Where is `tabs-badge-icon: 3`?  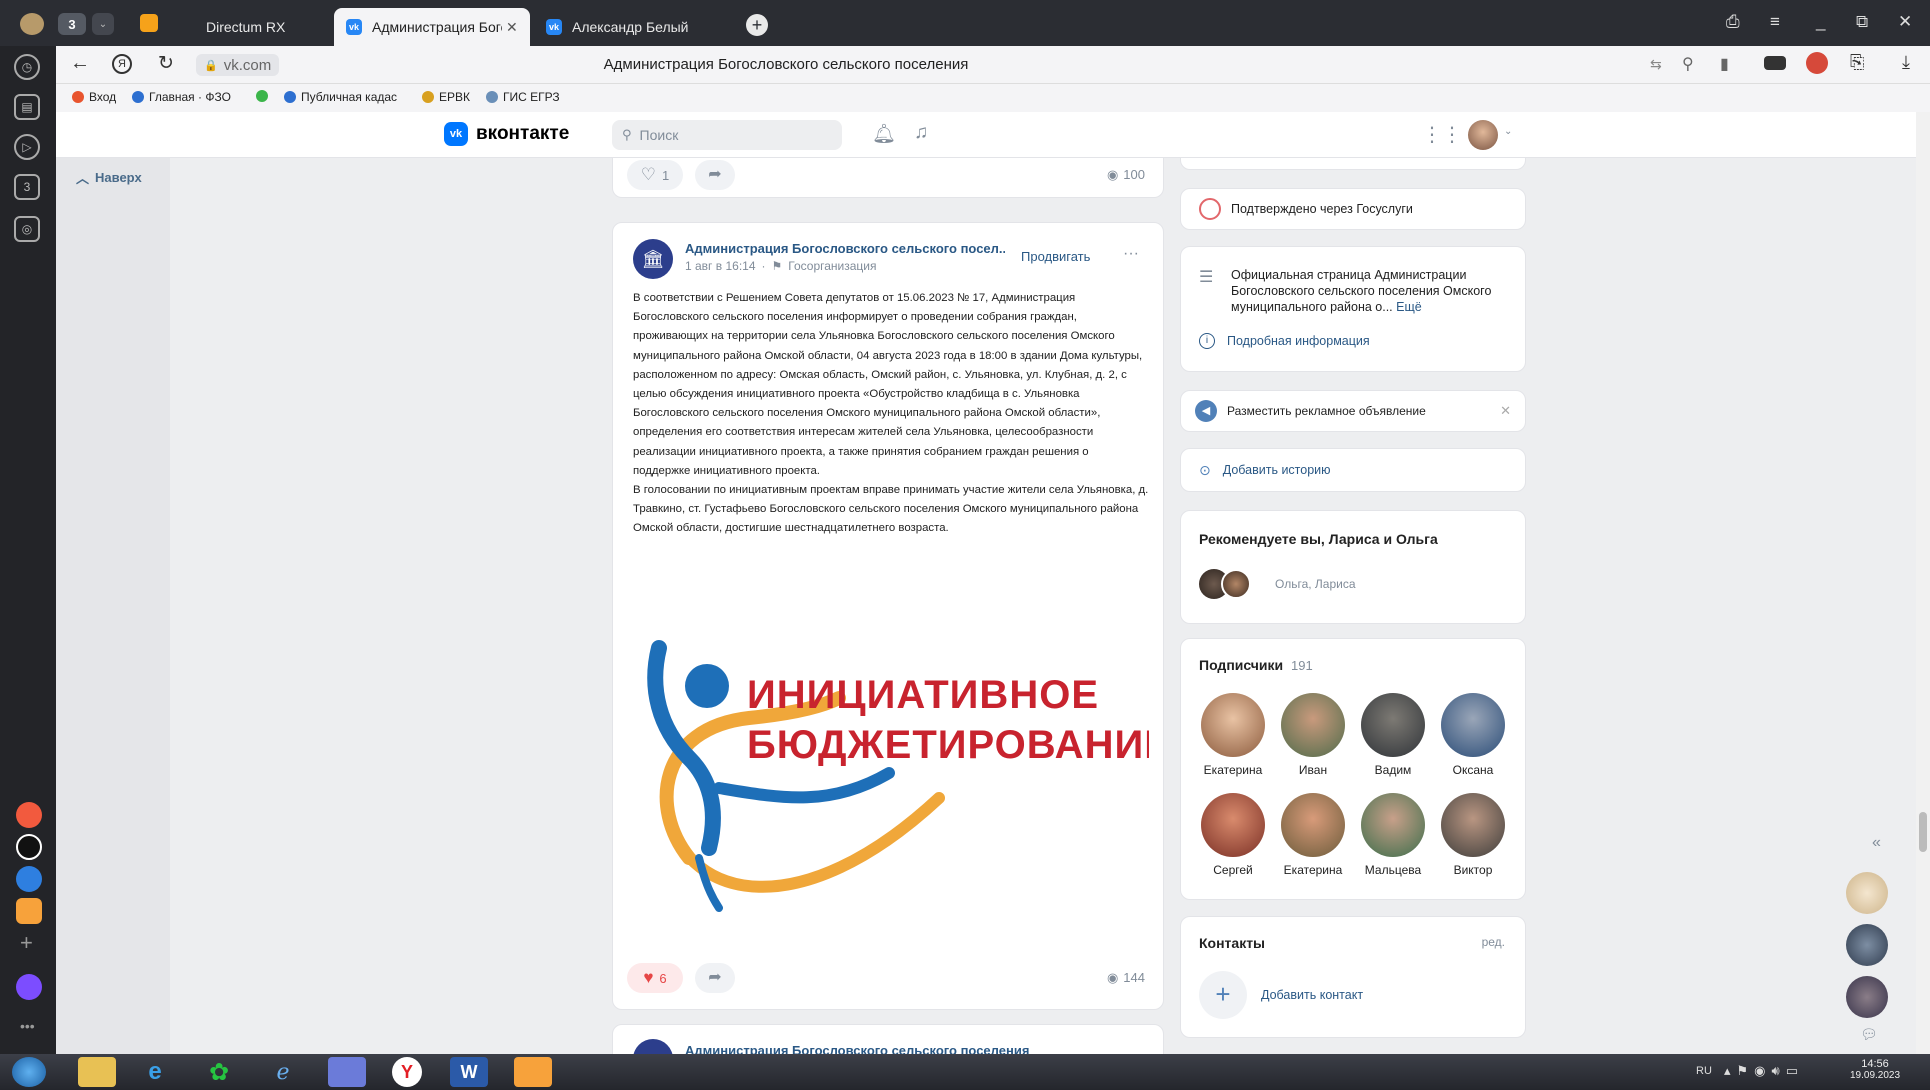 tabs-badge-icon: 3 is located at coordinates (27, 187).